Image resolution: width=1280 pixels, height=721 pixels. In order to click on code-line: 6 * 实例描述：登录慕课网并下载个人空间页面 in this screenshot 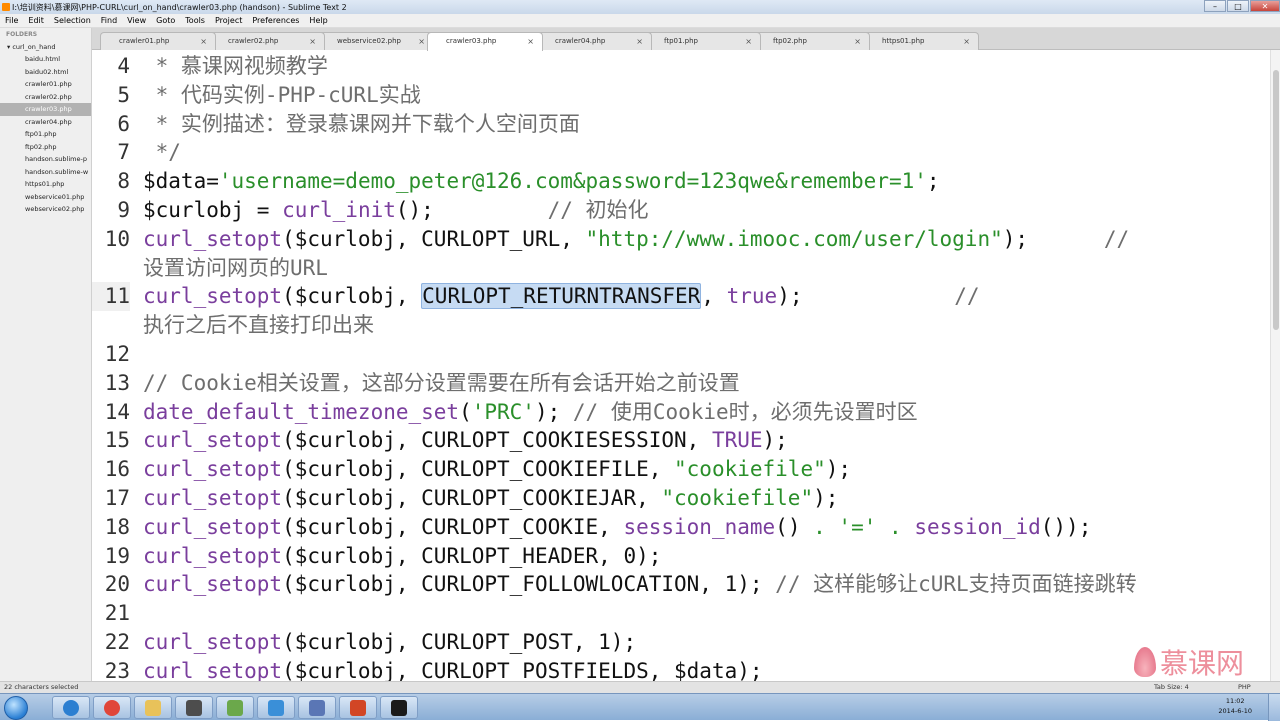, I will do `click(681, 124)`.